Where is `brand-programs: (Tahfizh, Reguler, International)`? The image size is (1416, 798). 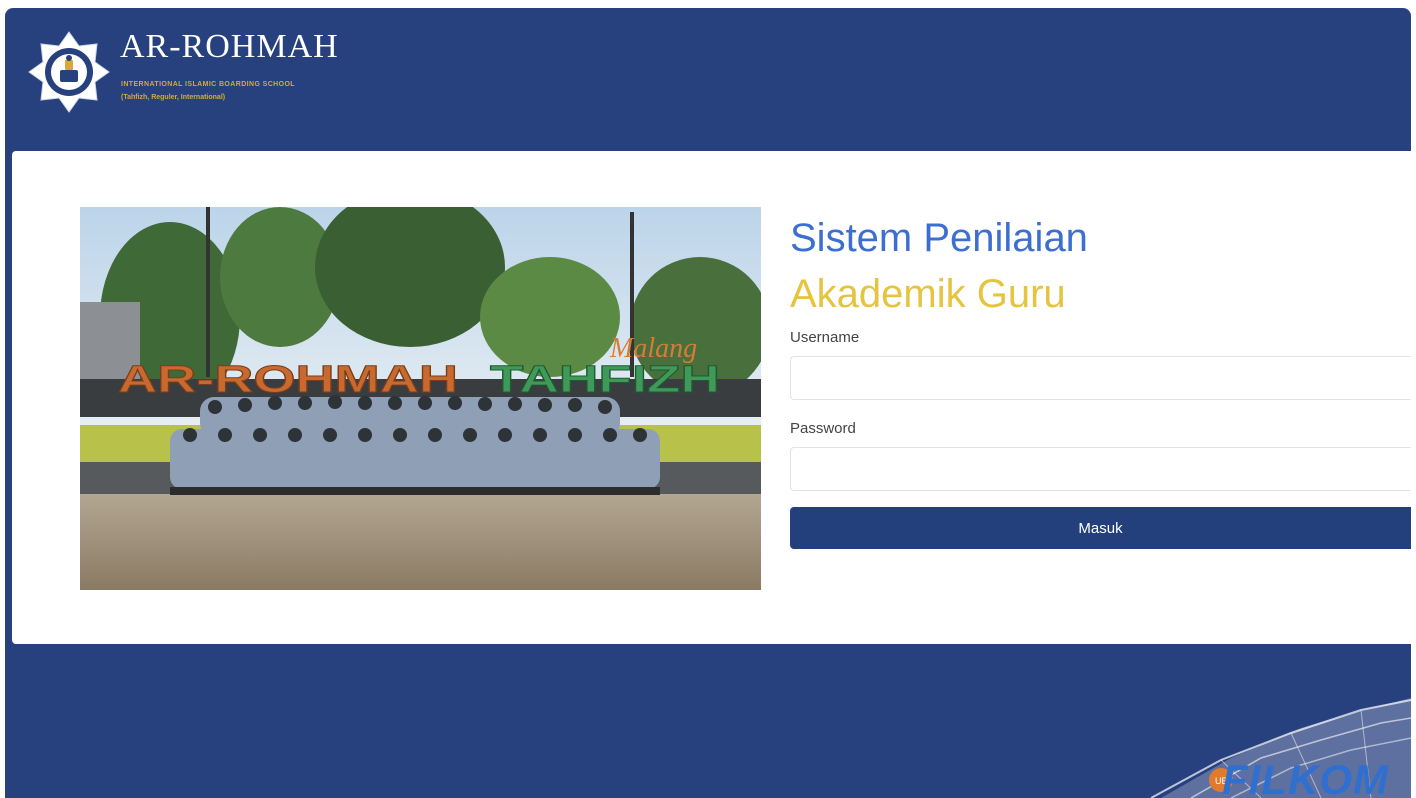
brand-programs: (Tahfizh, Reguler, International) is located at coordinates (173, 97).